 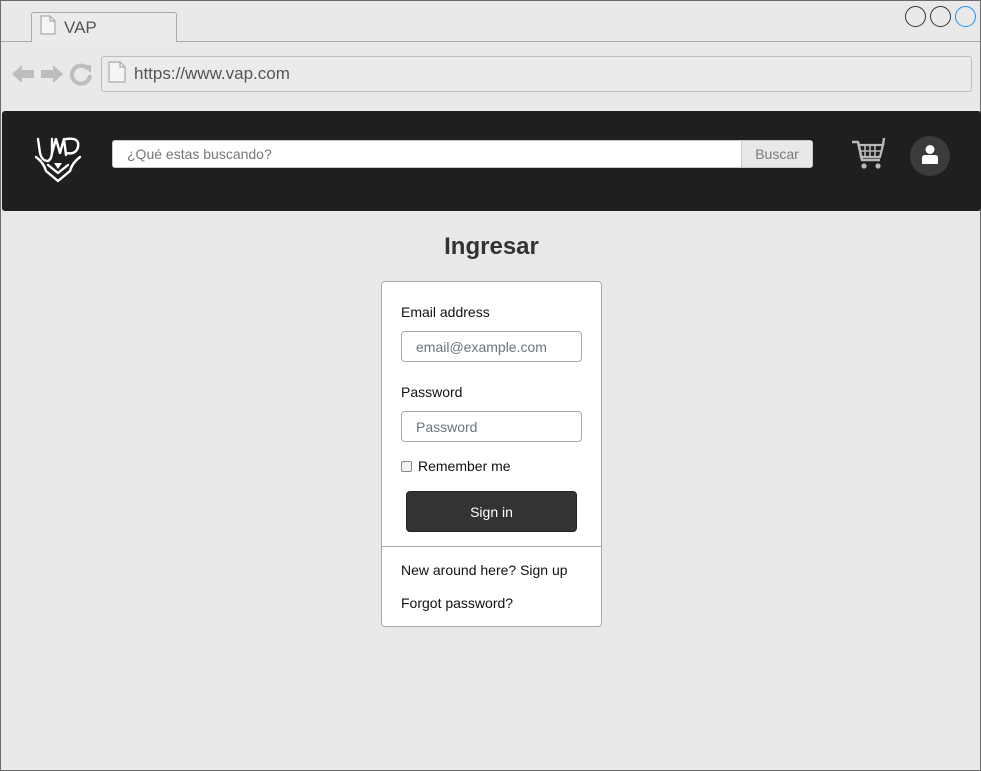 I want to click on window-button-active, so click(x=965, y=16).